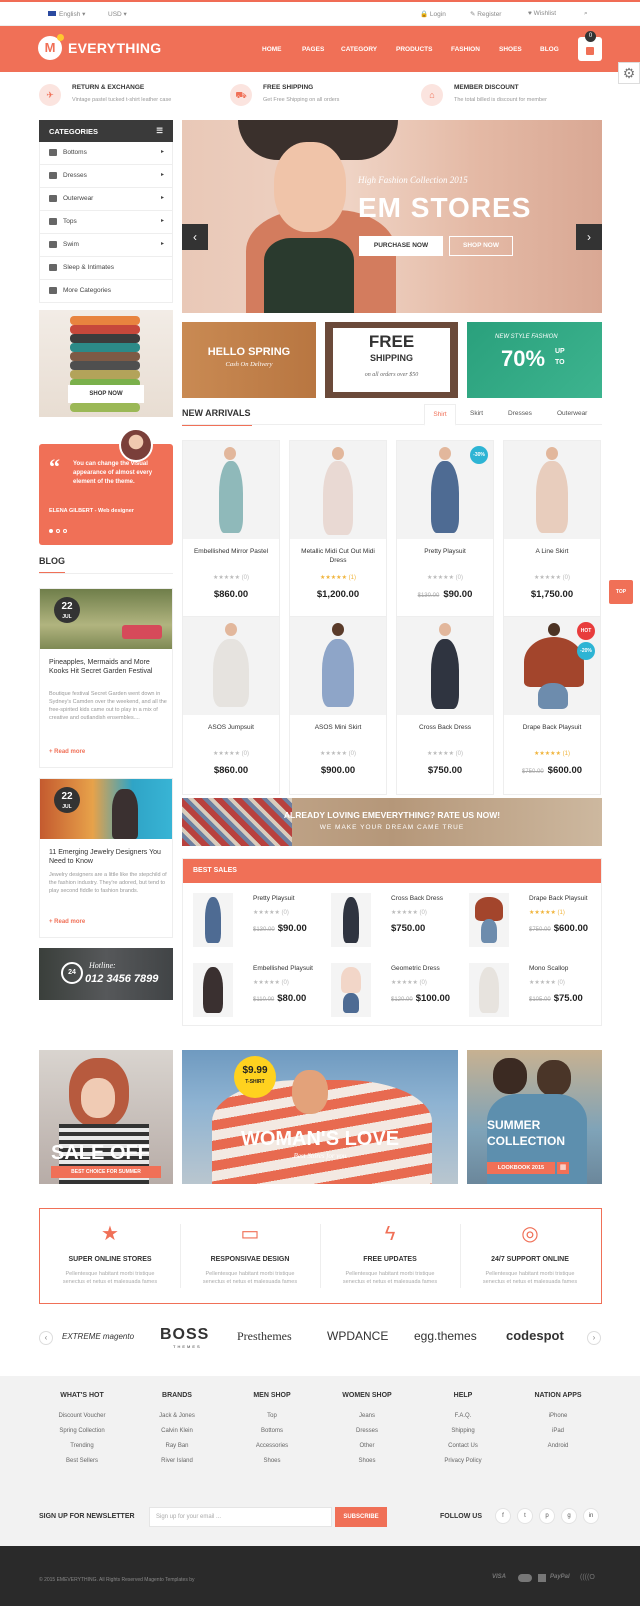  Describe the element at coordinates (534, 1117) in the screenshot. I see `summer-collection-banner: SUMMER COLLECTION LOOKBOOK 2015 ▦` at that location.